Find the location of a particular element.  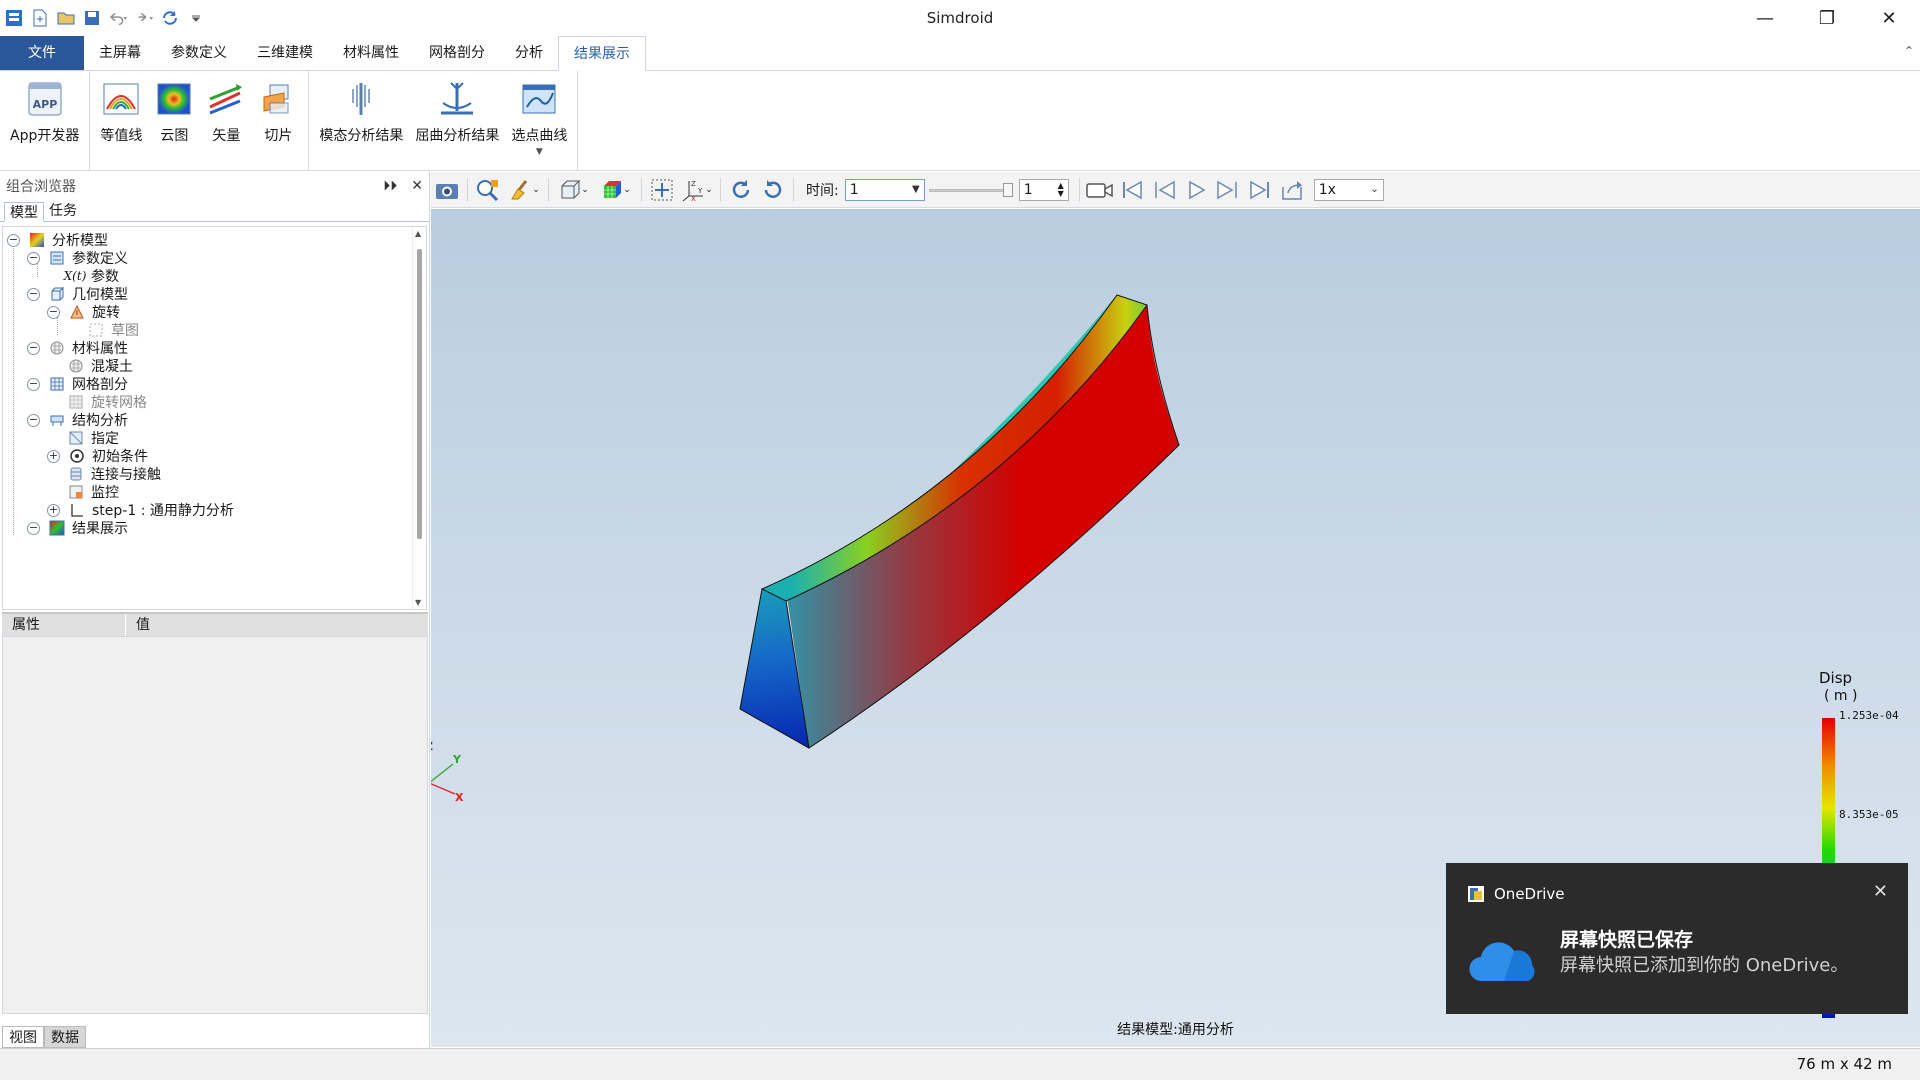

tab-home: 主屏幕 is located at coordinates (120, 53).